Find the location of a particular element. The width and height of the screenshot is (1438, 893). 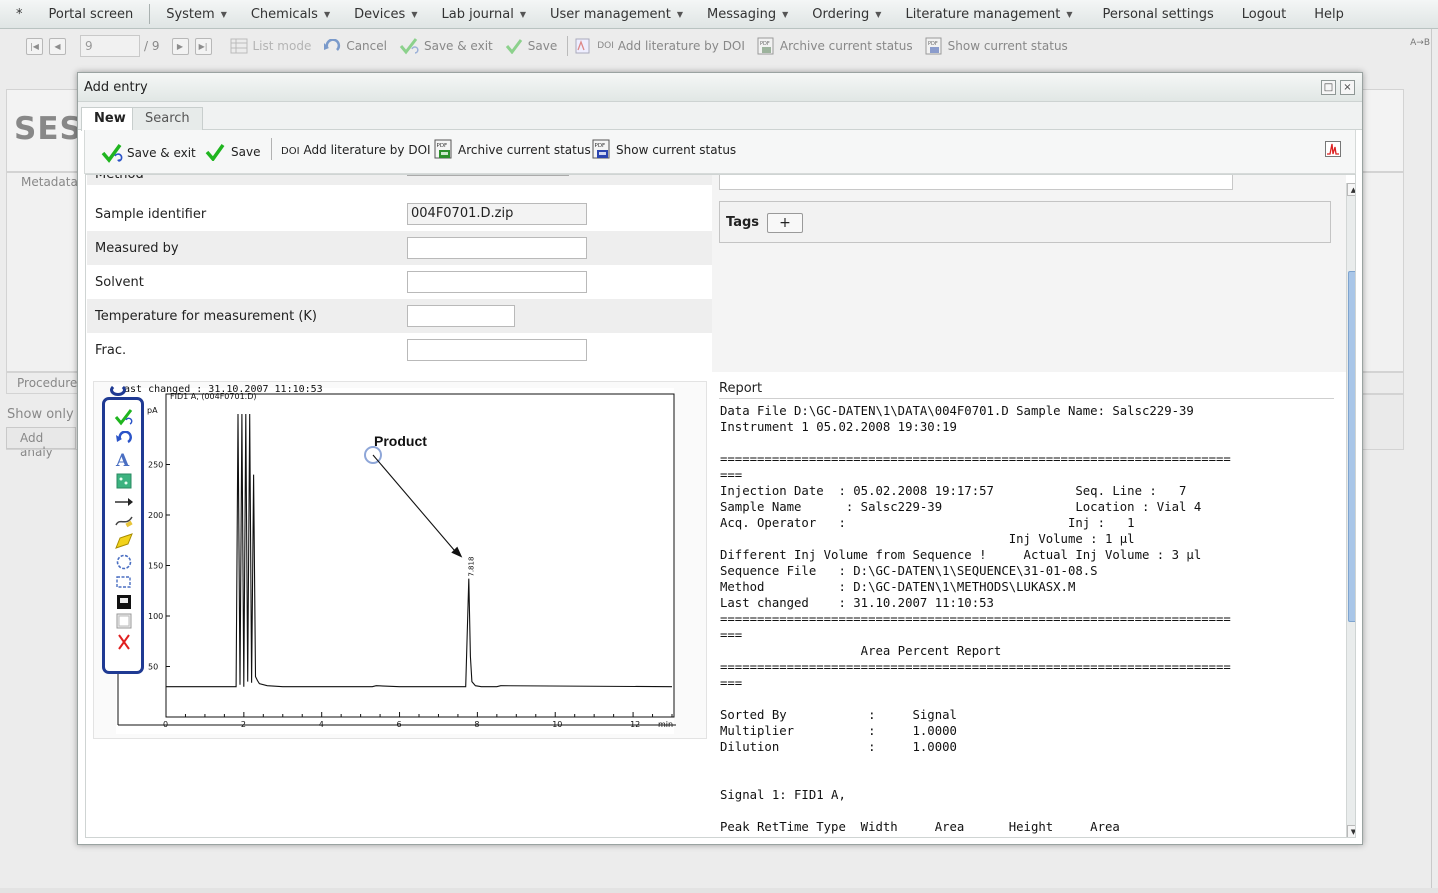

vertical-scrollbar: ▲ ▼ is located at coordinates (1350, 510).